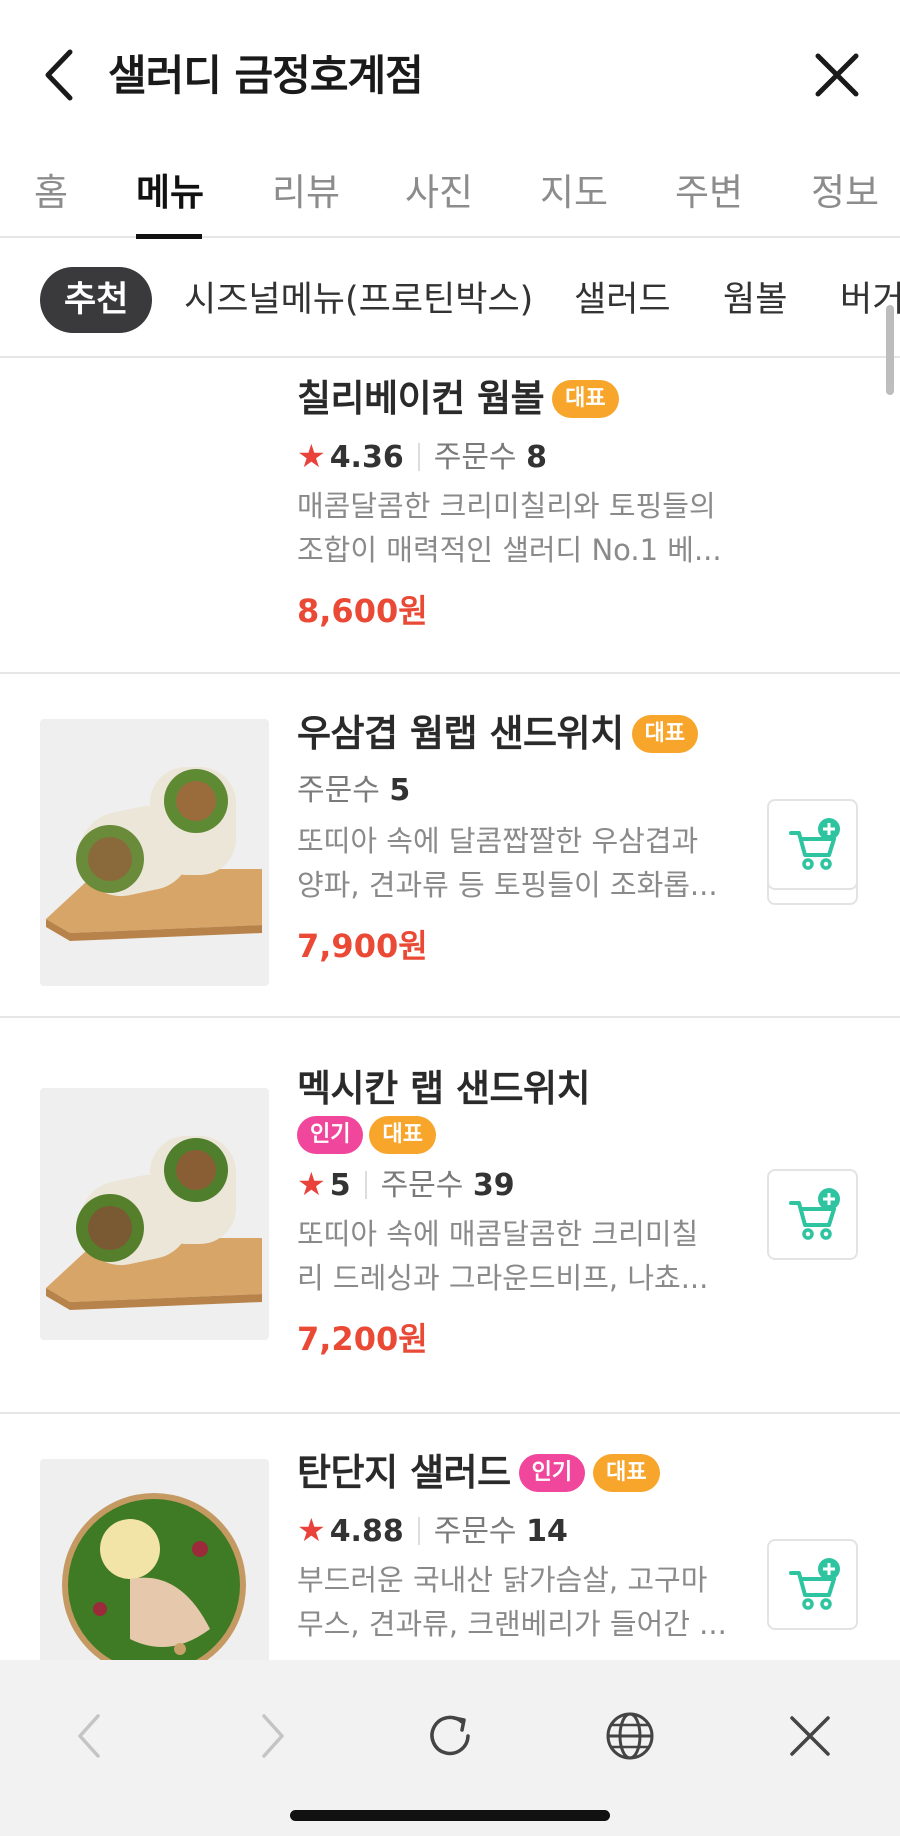 Image resolution: width=900 pixels, height=1836 pixels. I want to click on menu-stats: ★ 4.36 주문수 8, so click(517, 456).